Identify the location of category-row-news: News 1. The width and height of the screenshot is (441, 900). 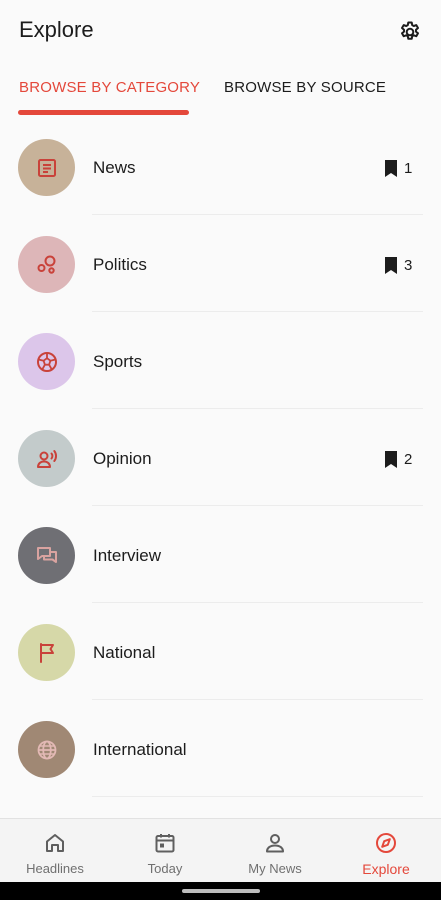
(220, 166).